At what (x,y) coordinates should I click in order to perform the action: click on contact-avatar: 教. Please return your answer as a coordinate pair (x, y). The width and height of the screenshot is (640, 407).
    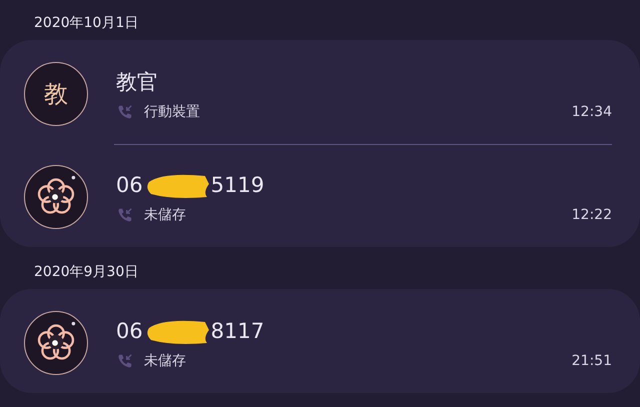
    Looking at the image, I should click on (56, 94).